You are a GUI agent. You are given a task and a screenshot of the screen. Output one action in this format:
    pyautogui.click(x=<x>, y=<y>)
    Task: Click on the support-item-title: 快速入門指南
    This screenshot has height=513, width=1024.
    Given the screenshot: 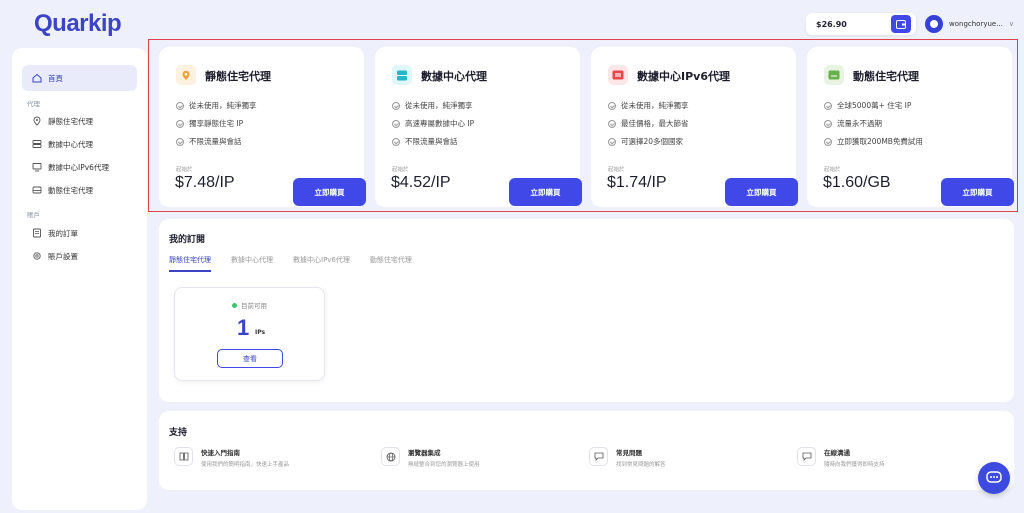 What is the action you would take?
    pyautogui.click(x=220, y=453)
    